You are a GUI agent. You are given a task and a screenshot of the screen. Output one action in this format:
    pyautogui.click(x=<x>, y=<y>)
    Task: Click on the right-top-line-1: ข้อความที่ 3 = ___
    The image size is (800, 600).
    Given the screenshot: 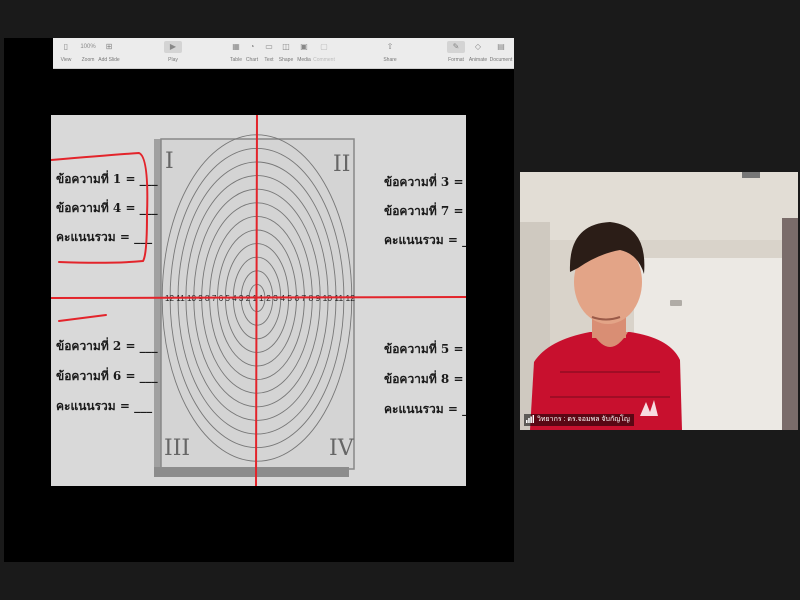 What is the action you would take?
    pyautogui.click(x=425, y=181)
    